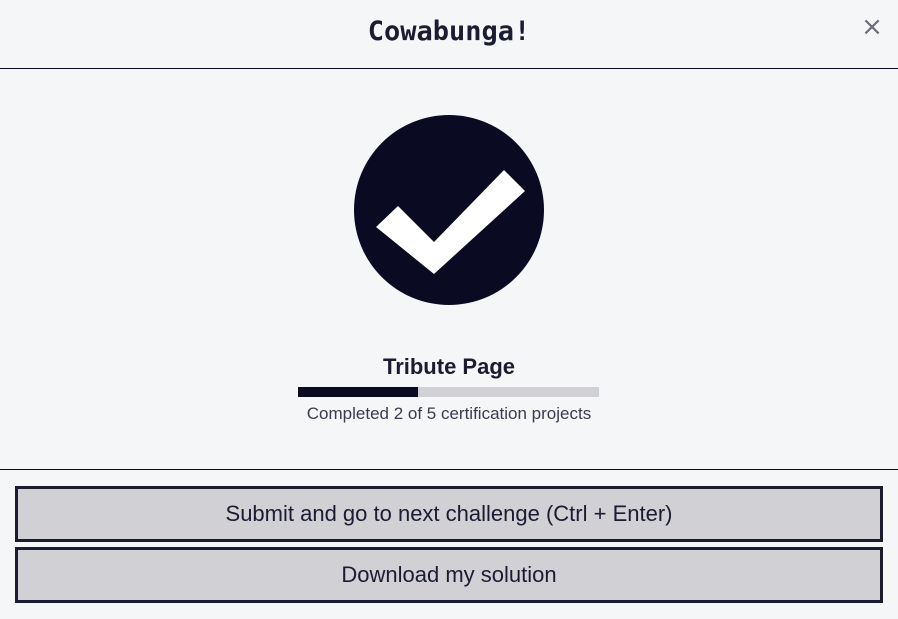 This screenshot has height=619, width=898. What do you see at coordinates (449, 366) in the screenshot?
I see `project-title: Tribute Page` at bounding box center [449, 366].